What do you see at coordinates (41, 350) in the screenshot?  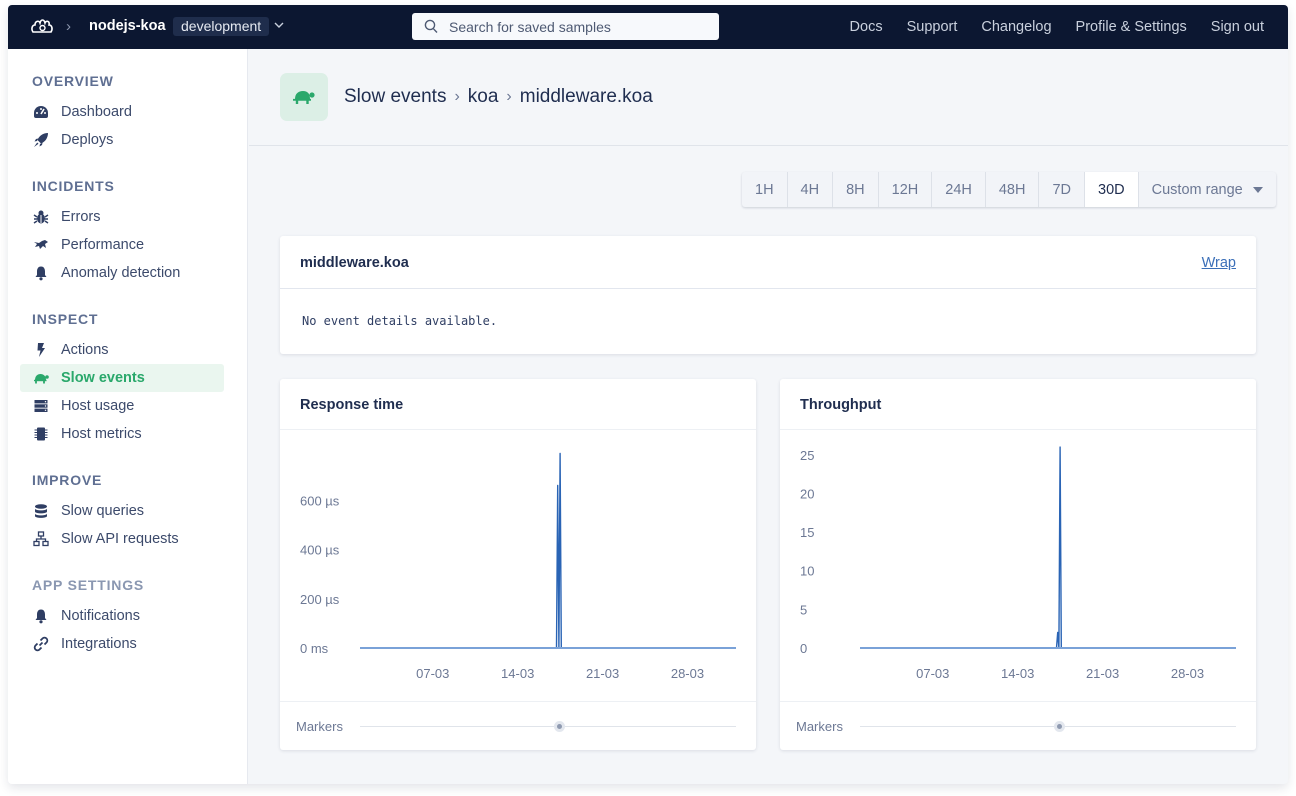 I see `bolt-icon` at bounding box center [41, 350].